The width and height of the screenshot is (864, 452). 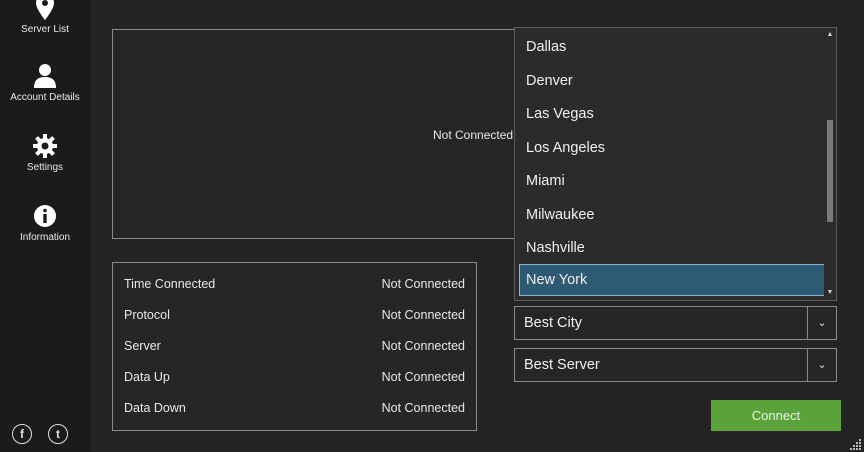 What do you see at coordinates (856, 444) in the screenshot?
I see `resize-grip-icon` at bounding box center [856, 444].